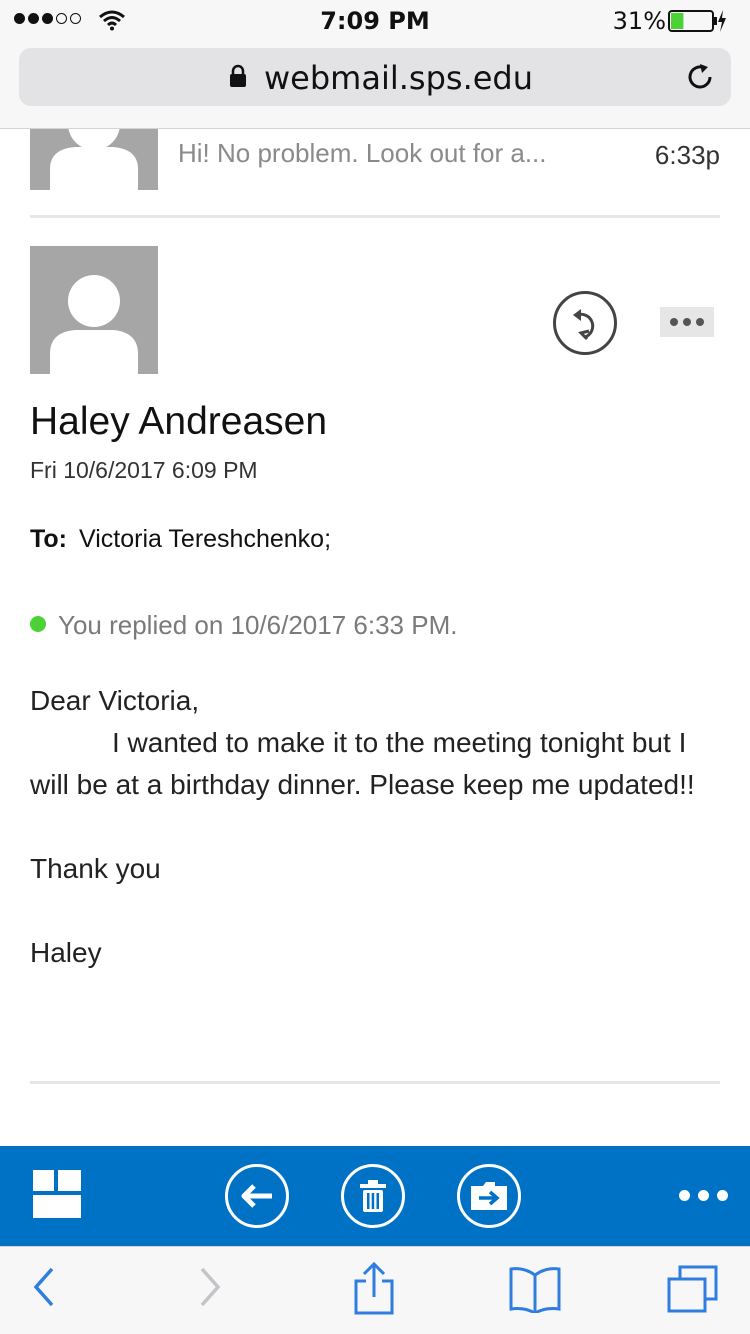 The image size is (750, 1334). I want to click on more-icon, so click(703, 1195).